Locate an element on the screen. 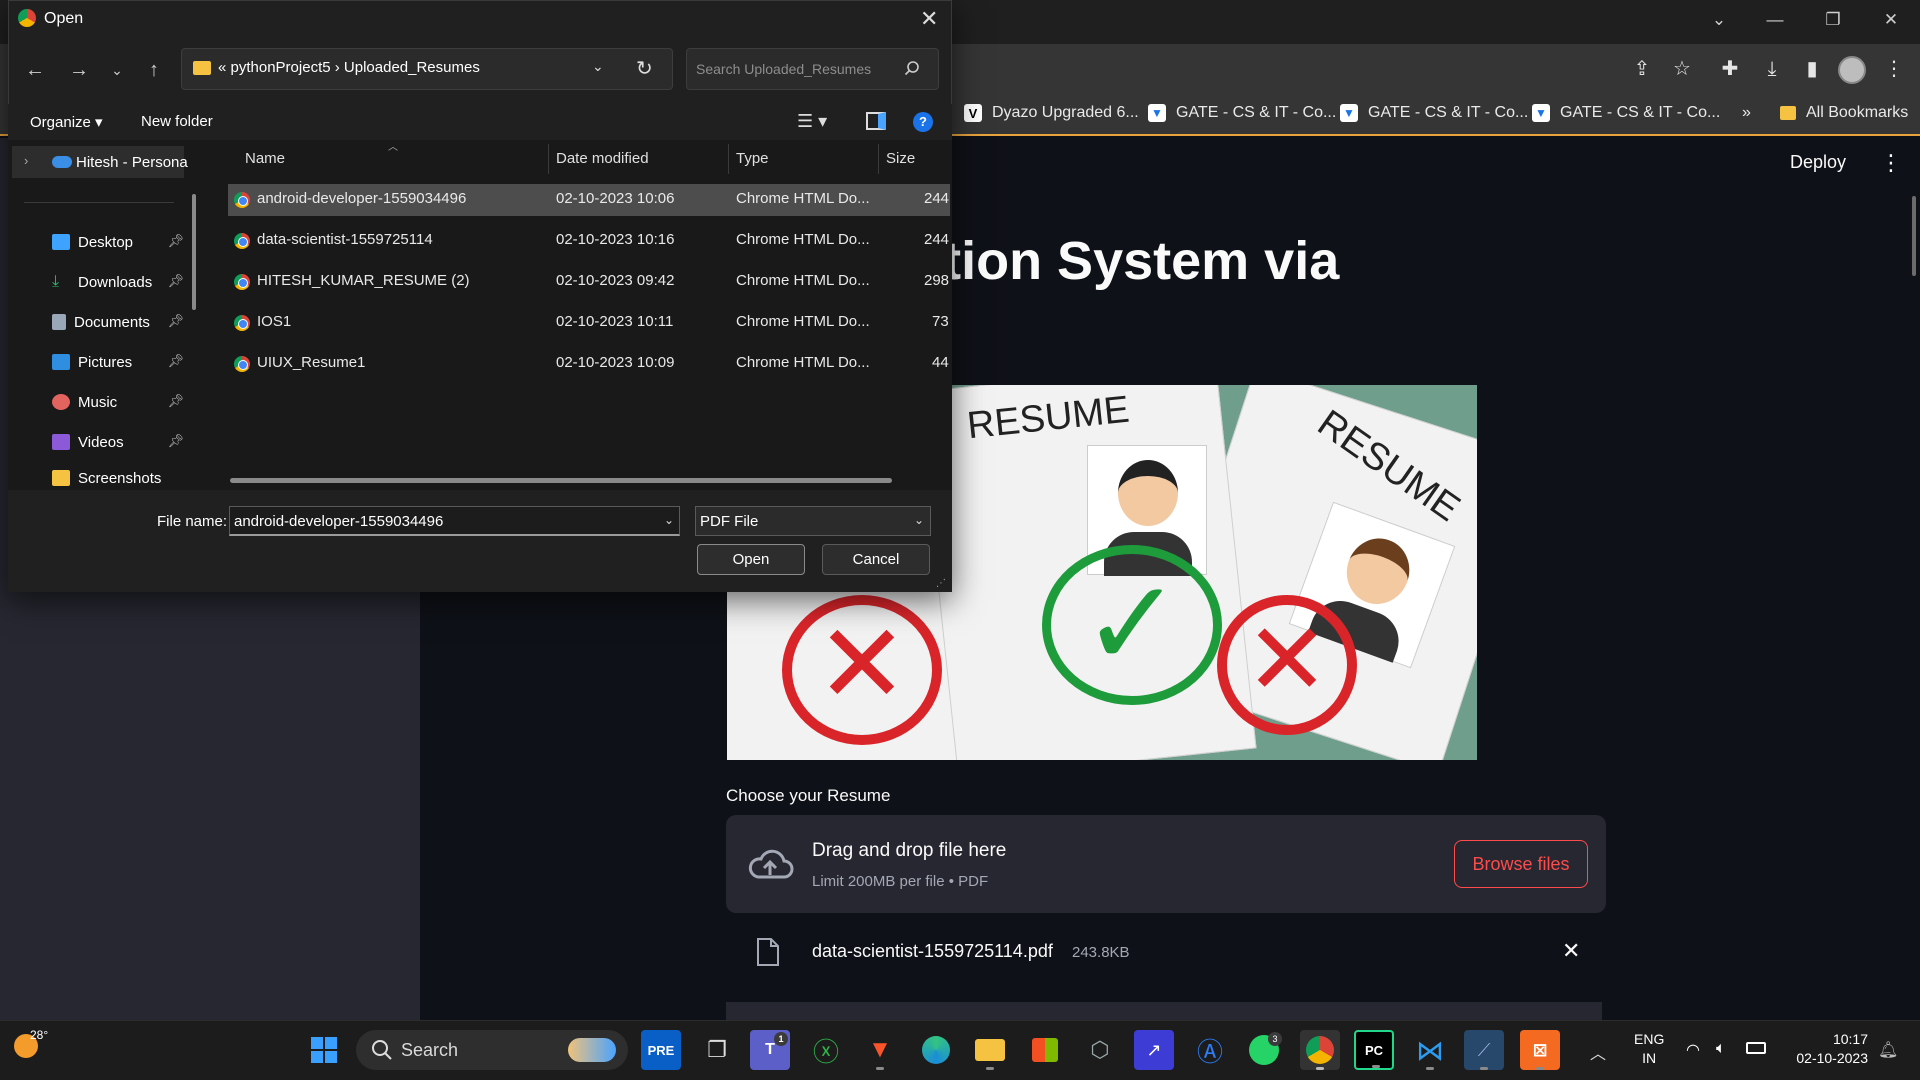 This screenshot has height=1080, width=1920. notification-bell-icon: 🔔︎ is located at coordinates (1888, 1050).